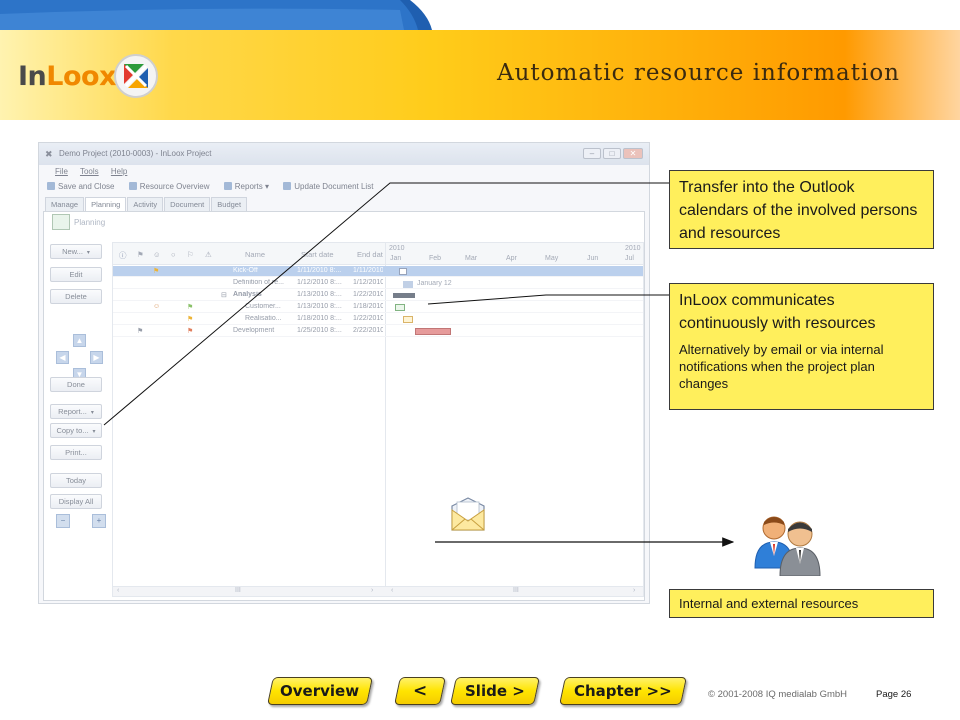 This screenshot has width=960, height=720. Describe the element at coordinates (190, 254) in the screenshot. I see `flag-column-icon: ⚐` at that location.